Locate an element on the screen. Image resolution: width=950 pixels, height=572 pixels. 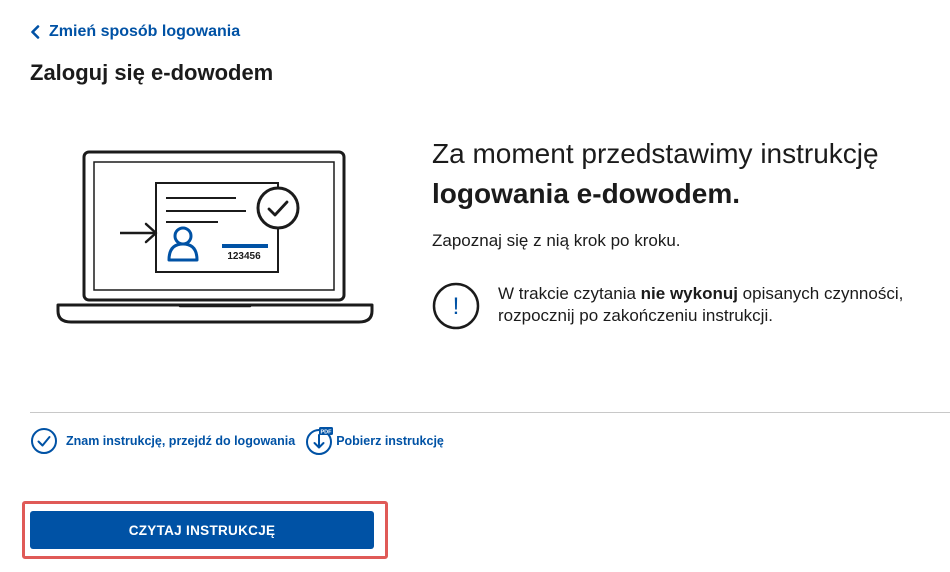
read-instruction-label: CZYTAJ INSTRUKCJĘ is located at coordinates (202, 530).